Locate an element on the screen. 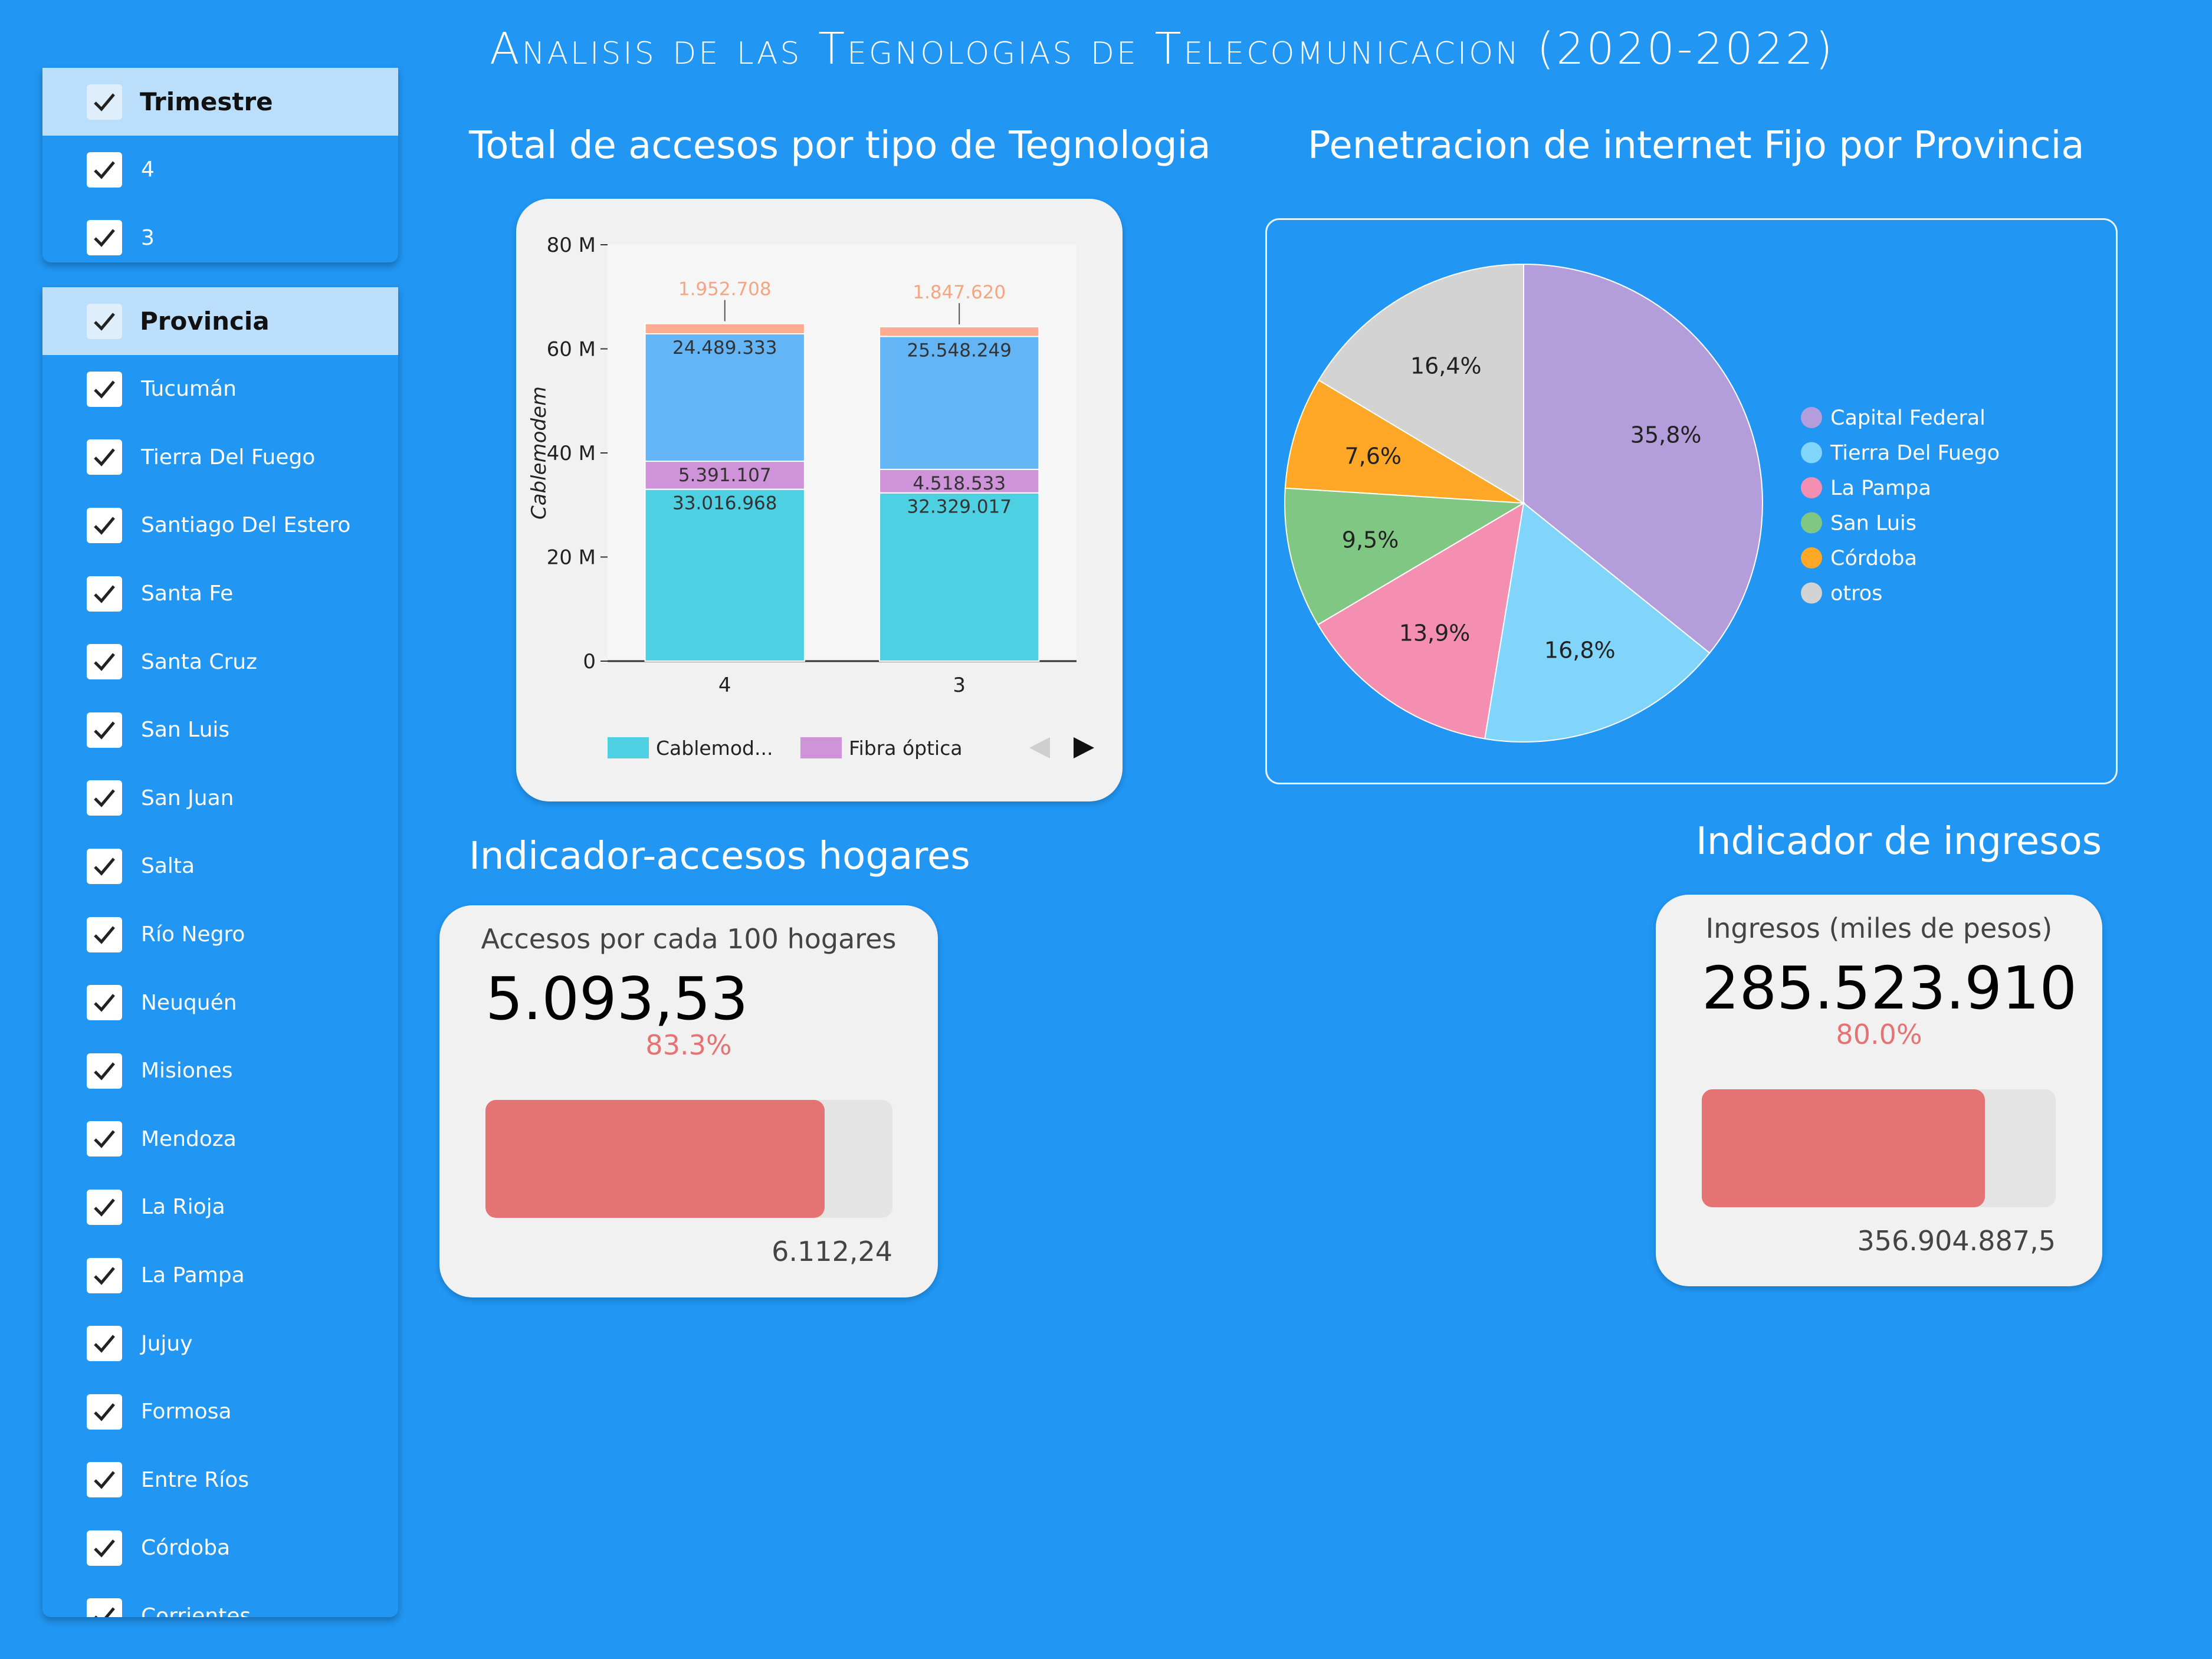  provincia-slicer-header: Provincia is located at coordinates (220, 321).